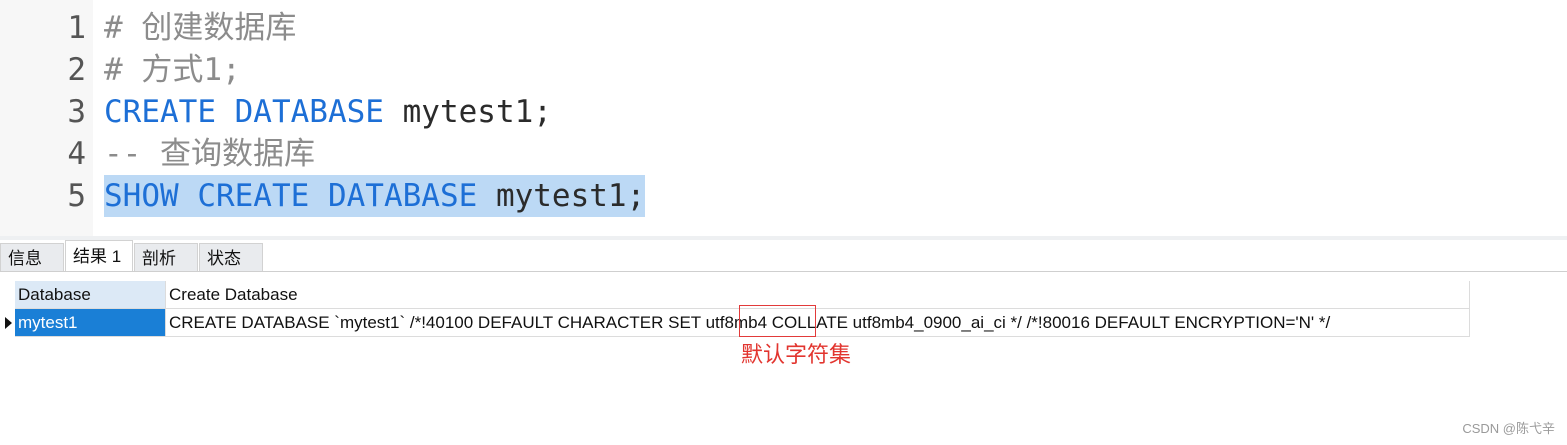  What do you see at coordinates (172, 70) in the screenshot?
I see `comment-text: # 方式1;` at bounding box center [172, 70].